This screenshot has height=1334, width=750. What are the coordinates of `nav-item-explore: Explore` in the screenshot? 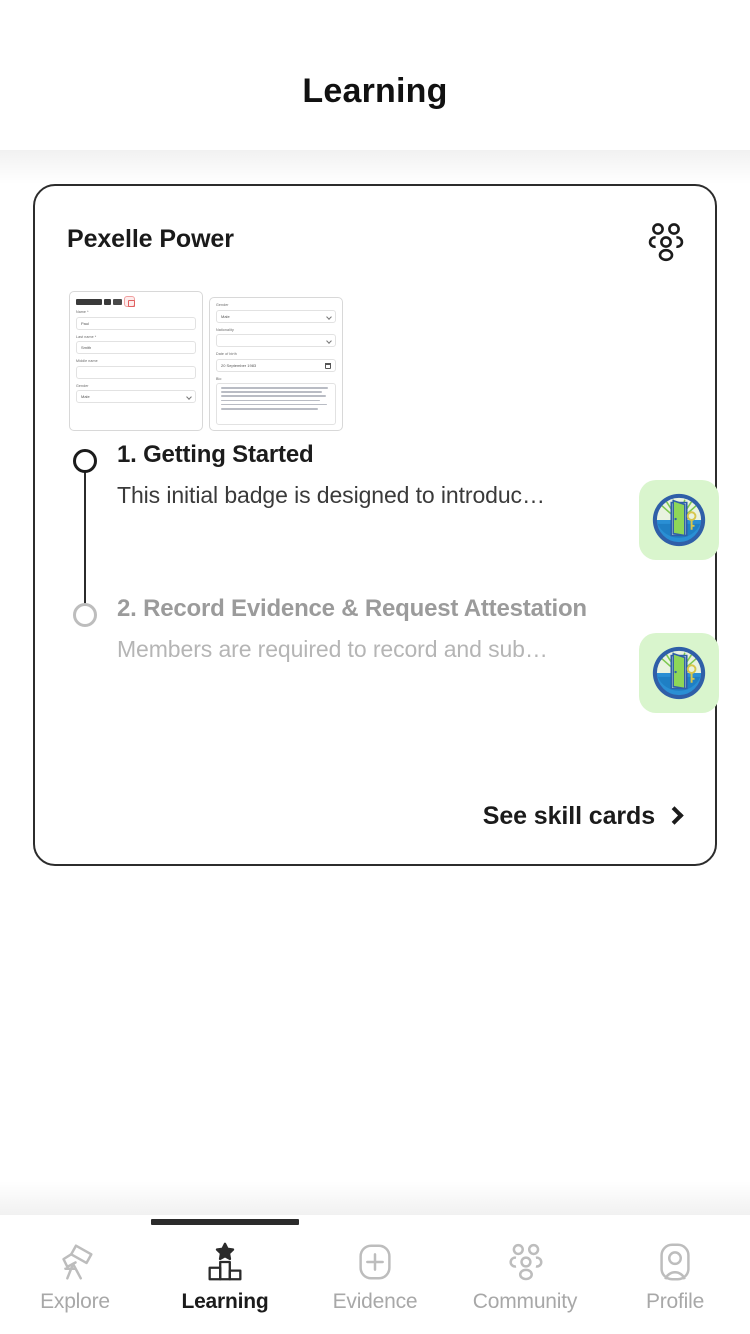 It's located at (75, 1274).